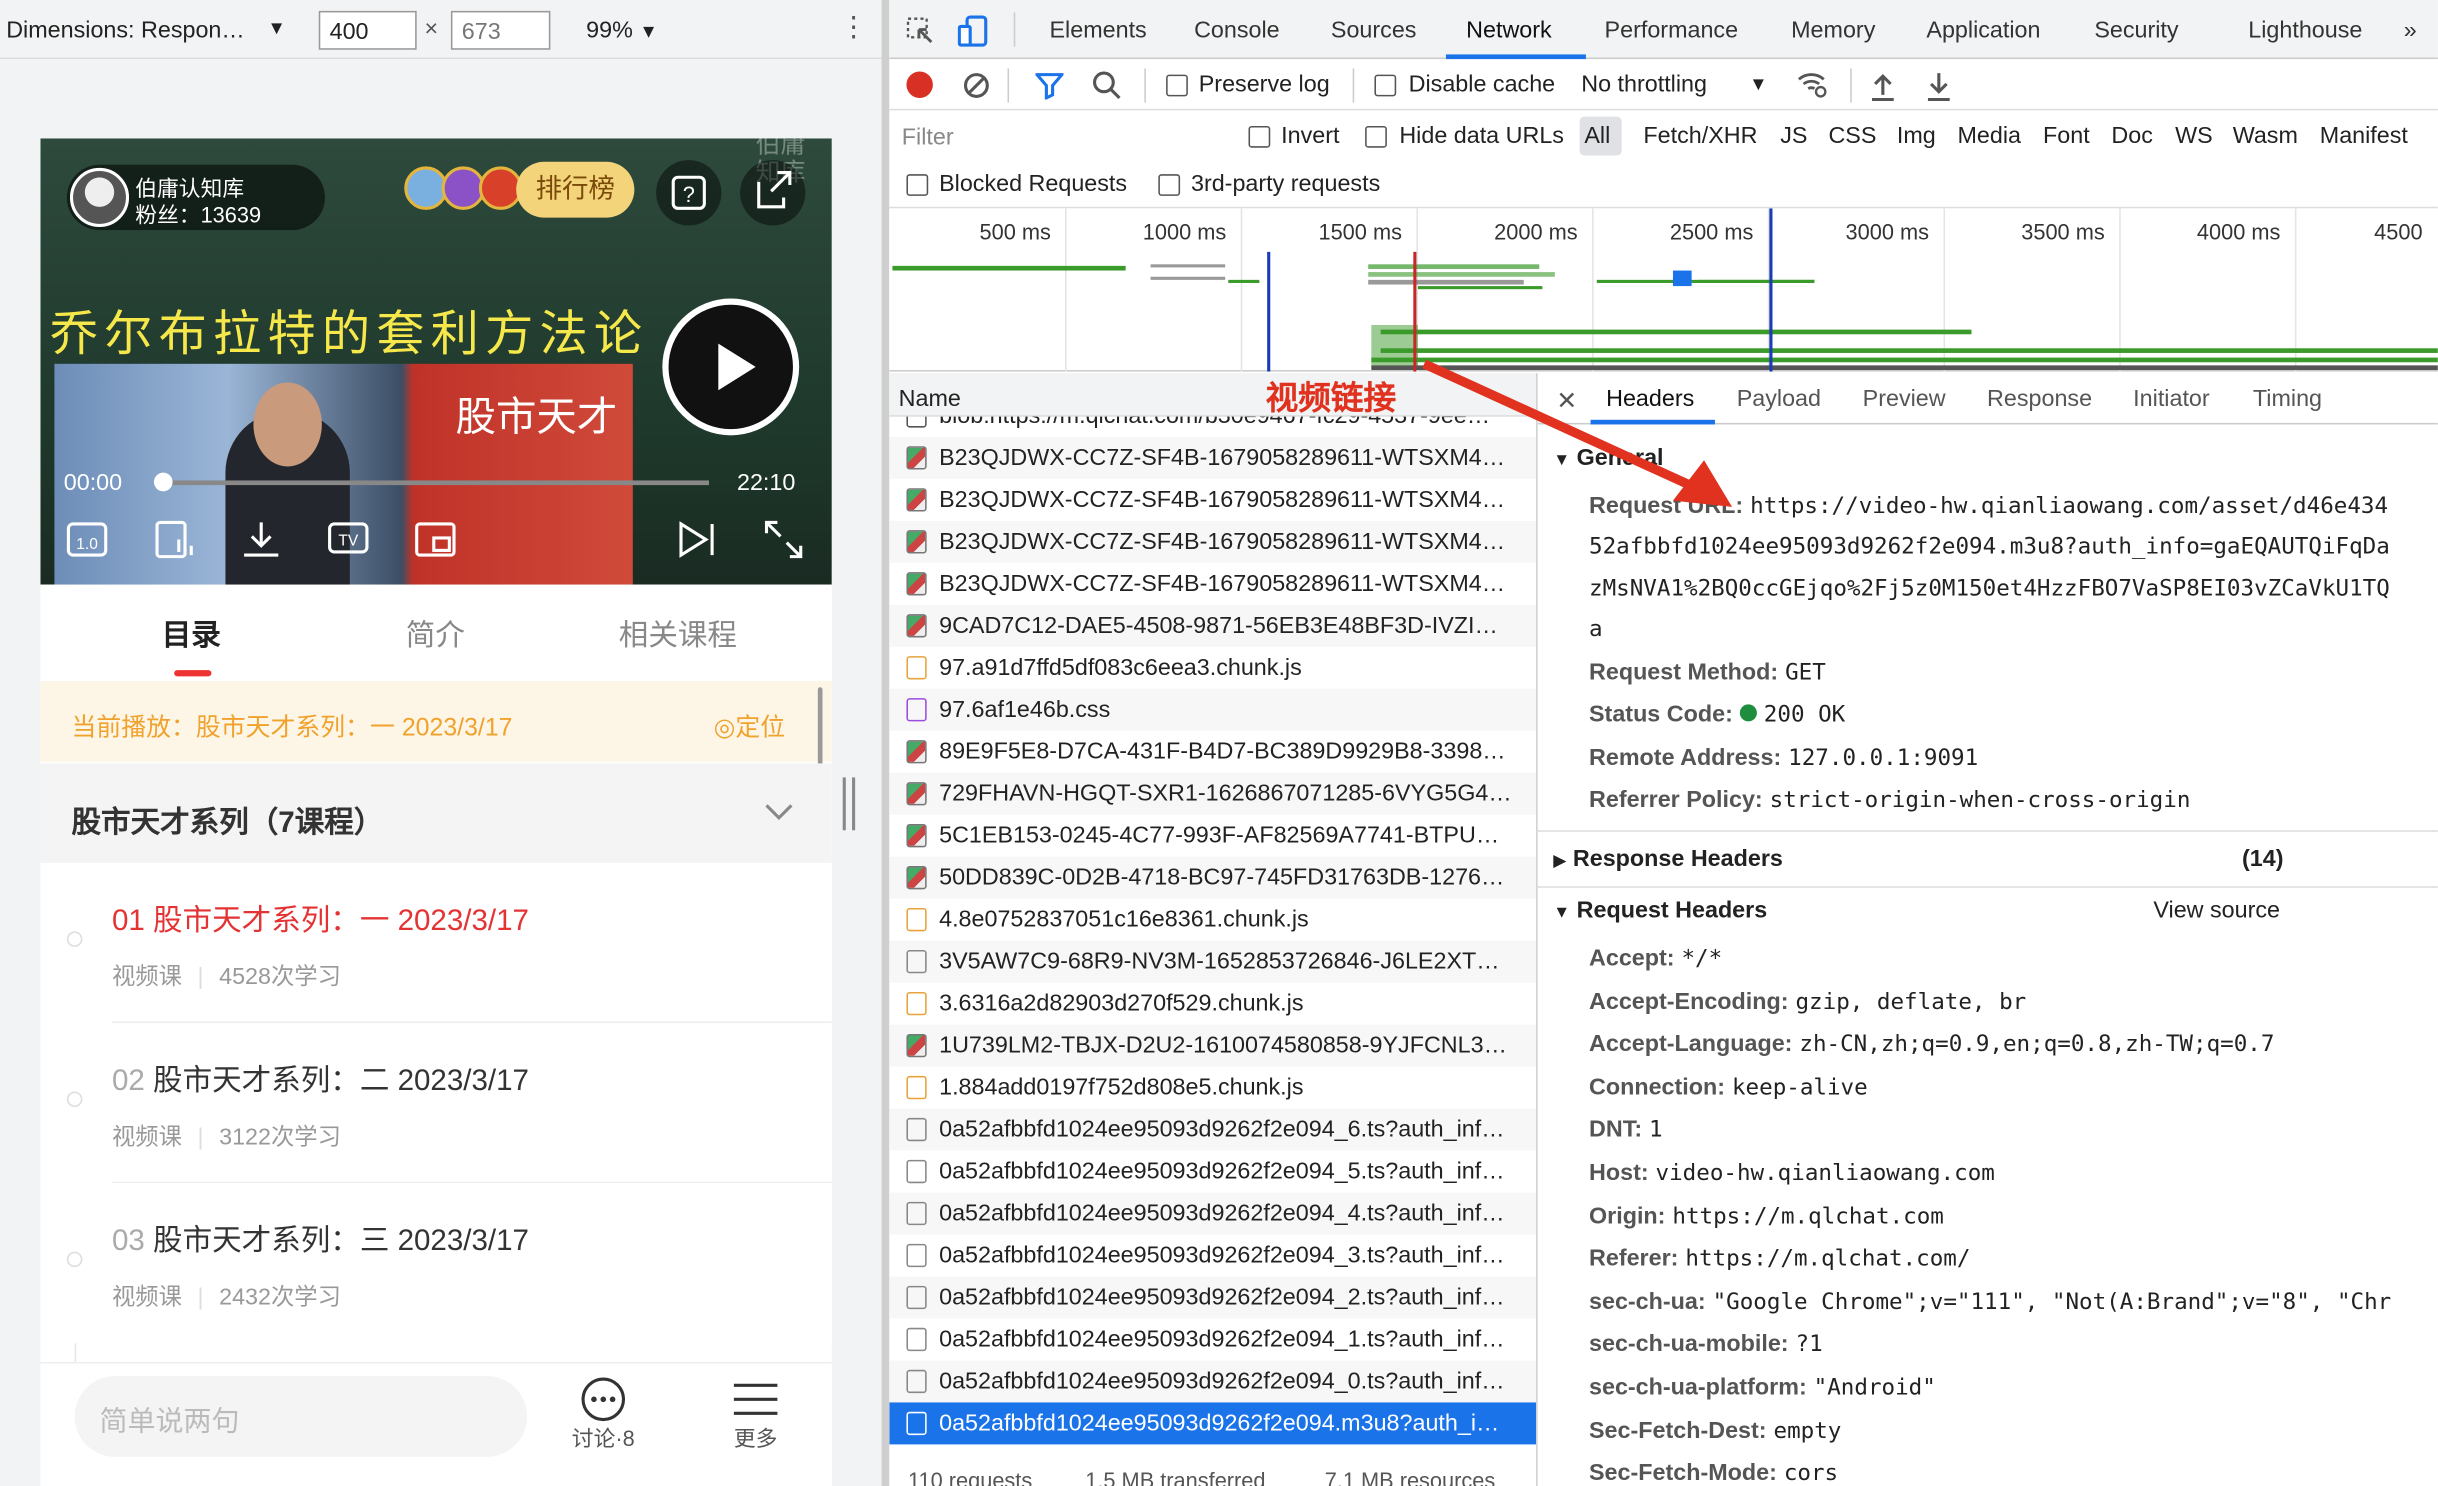 This screenshot has width=2438, height=1486. What do you see at coordinates (784, 540) in the screenshot?
I see `fullscreen-icon` at bounding box center [784, 540].